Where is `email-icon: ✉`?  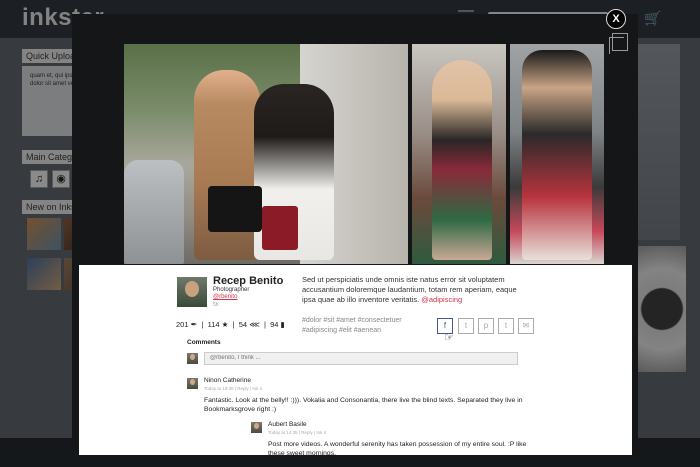
email-icon: ✉ is located at coordinates (526, 326).